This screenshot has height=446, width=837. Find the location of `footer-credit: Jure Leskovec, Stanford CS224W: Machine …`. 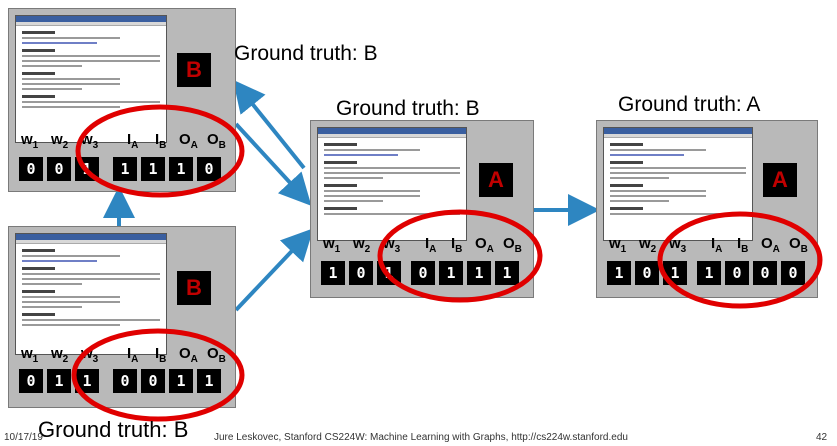

footer-credit: Jure Leskovec, Stanford CS224W: Machine … is located at coordinates (421, 437).